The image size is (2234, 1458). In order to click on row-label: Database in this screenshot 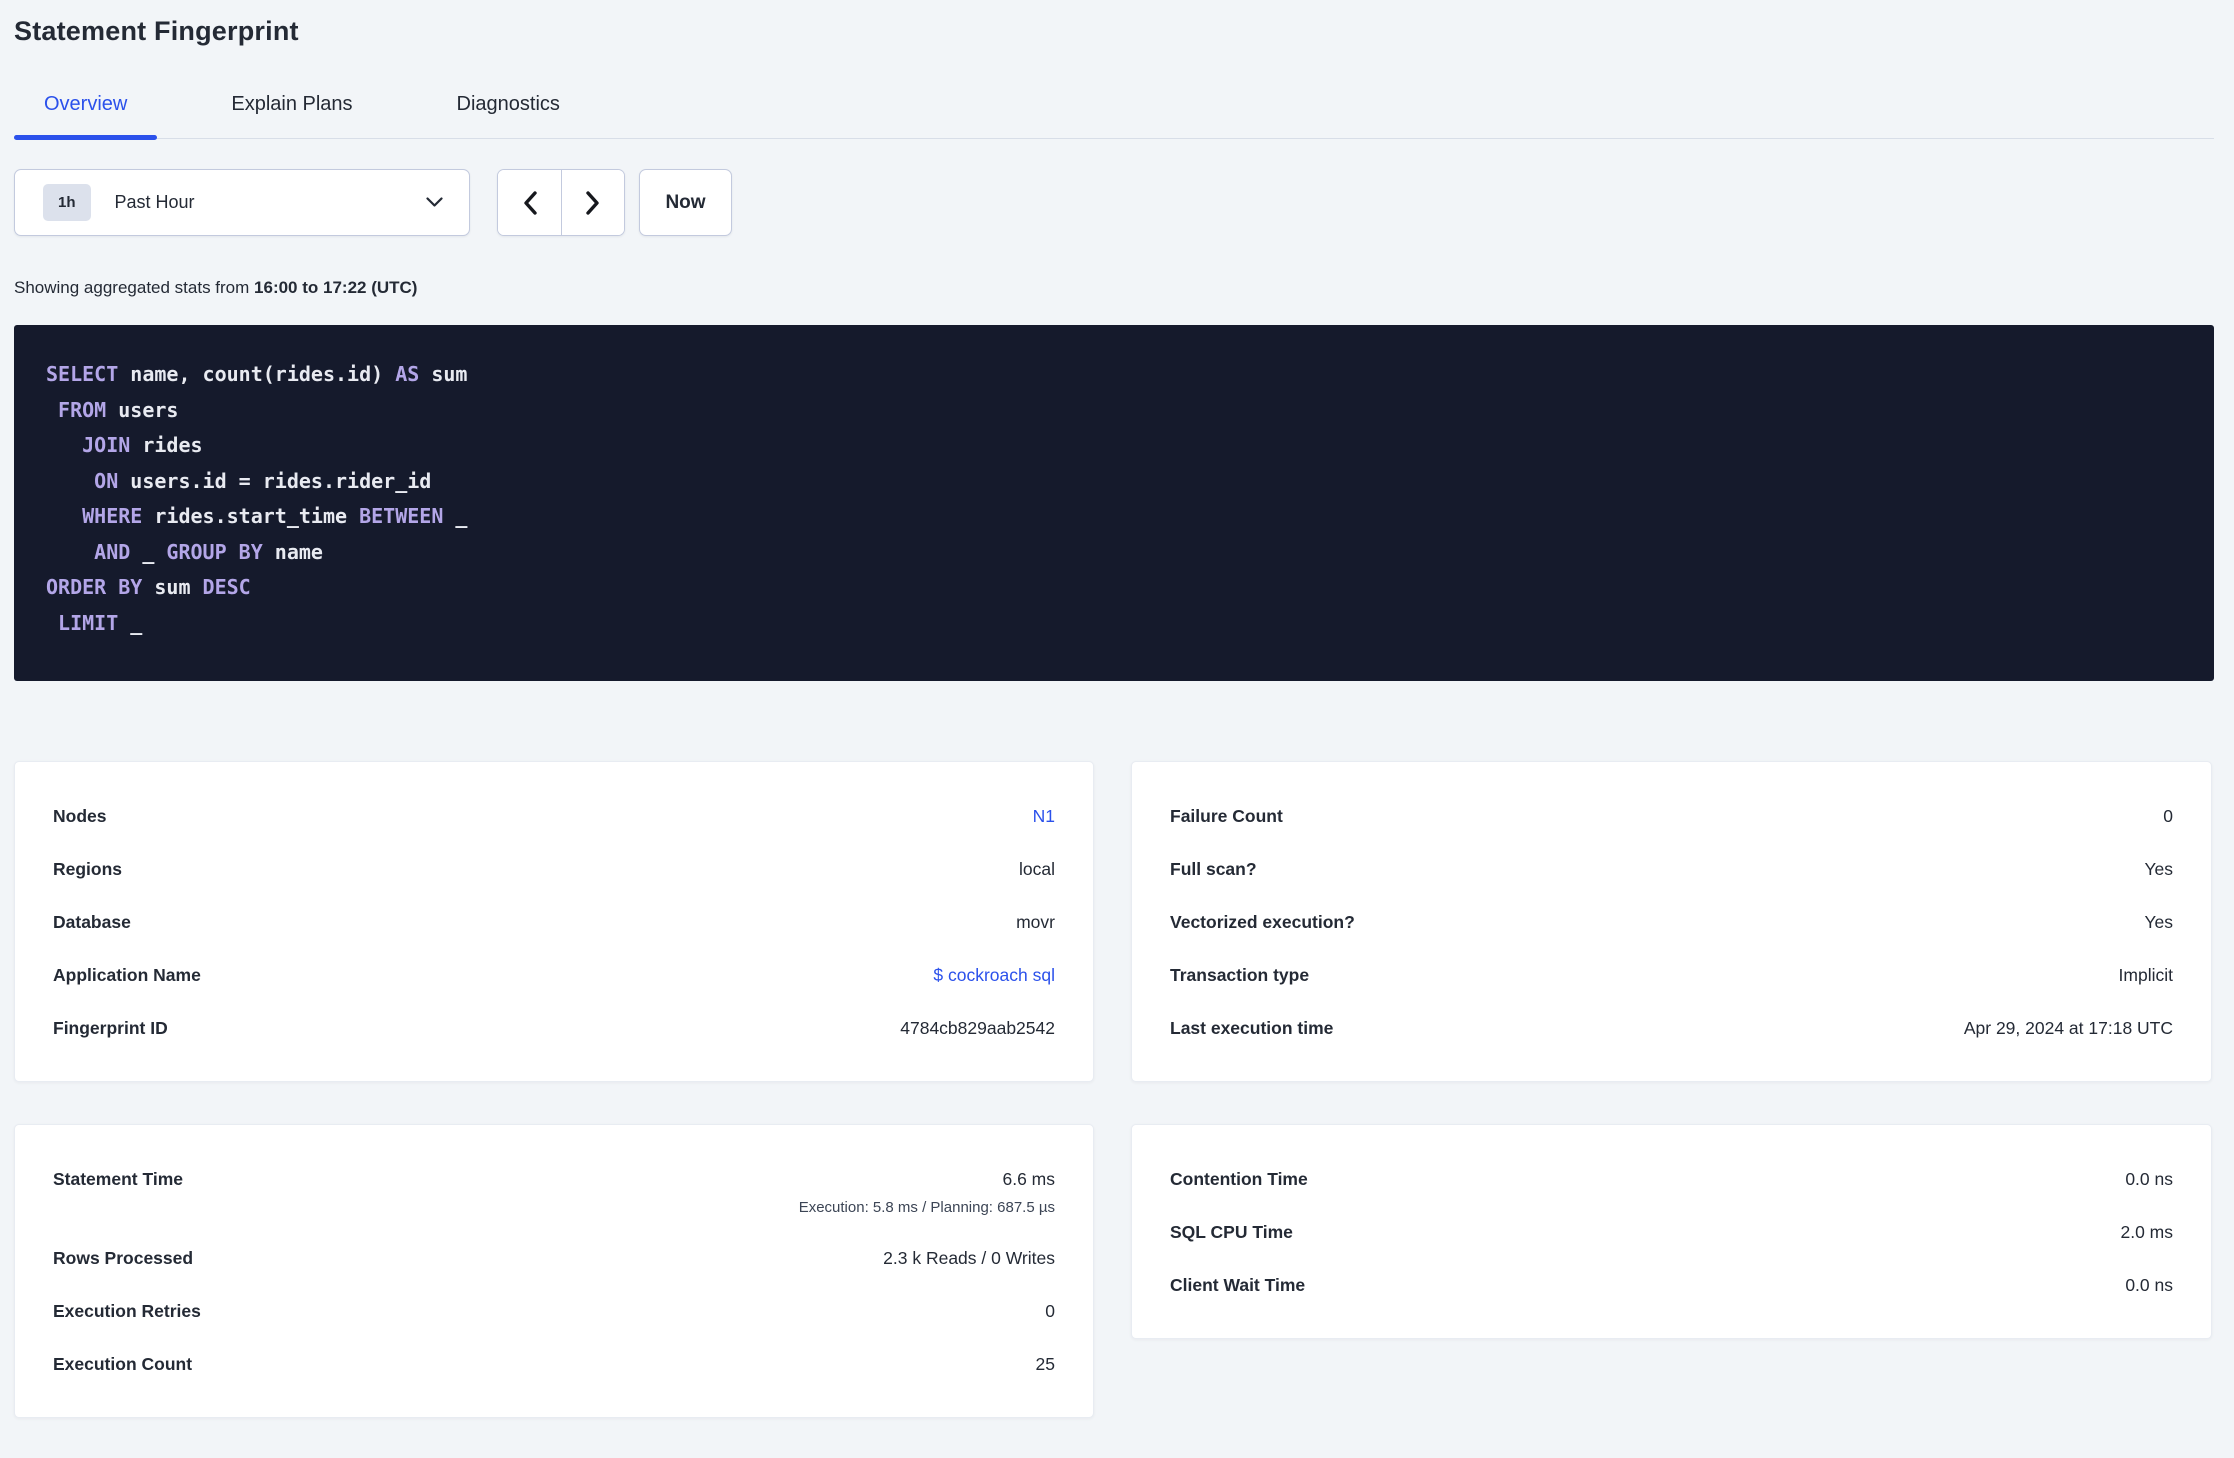, I will do `click(92, 922)`.